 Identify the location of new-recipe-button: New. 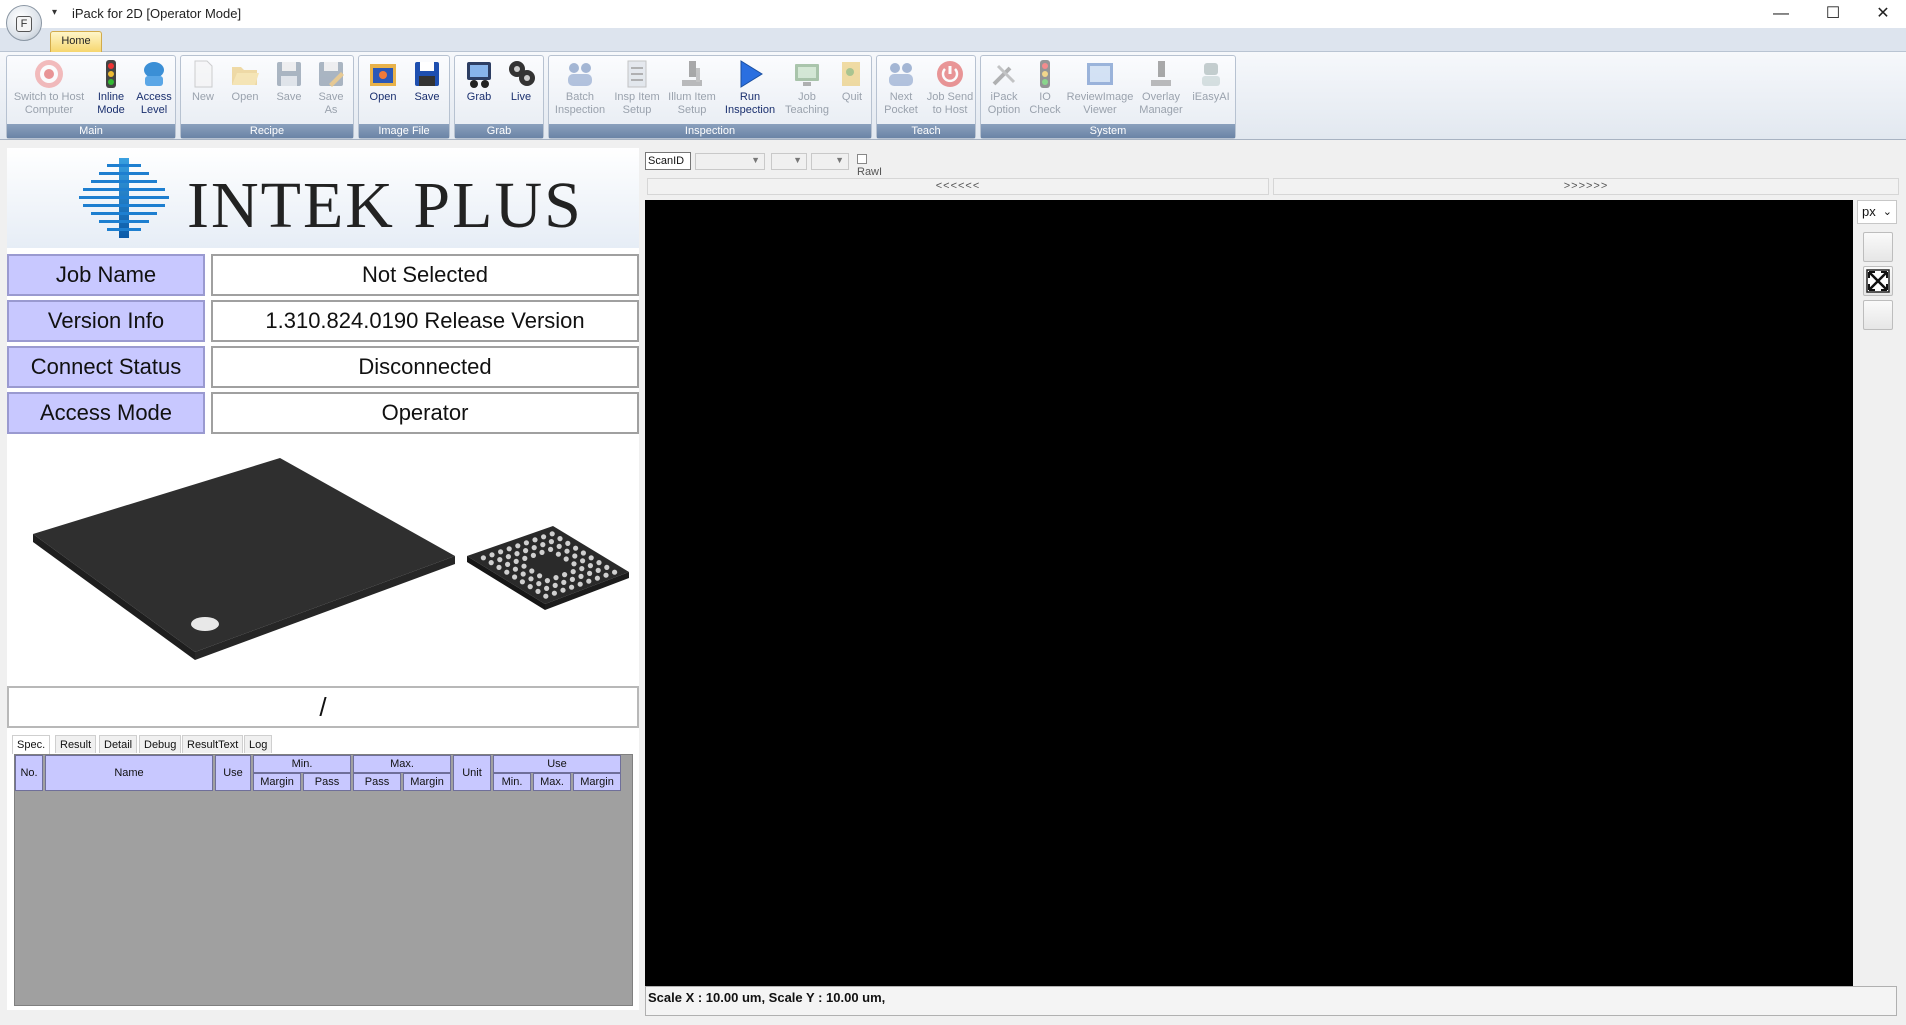
(203, 91).